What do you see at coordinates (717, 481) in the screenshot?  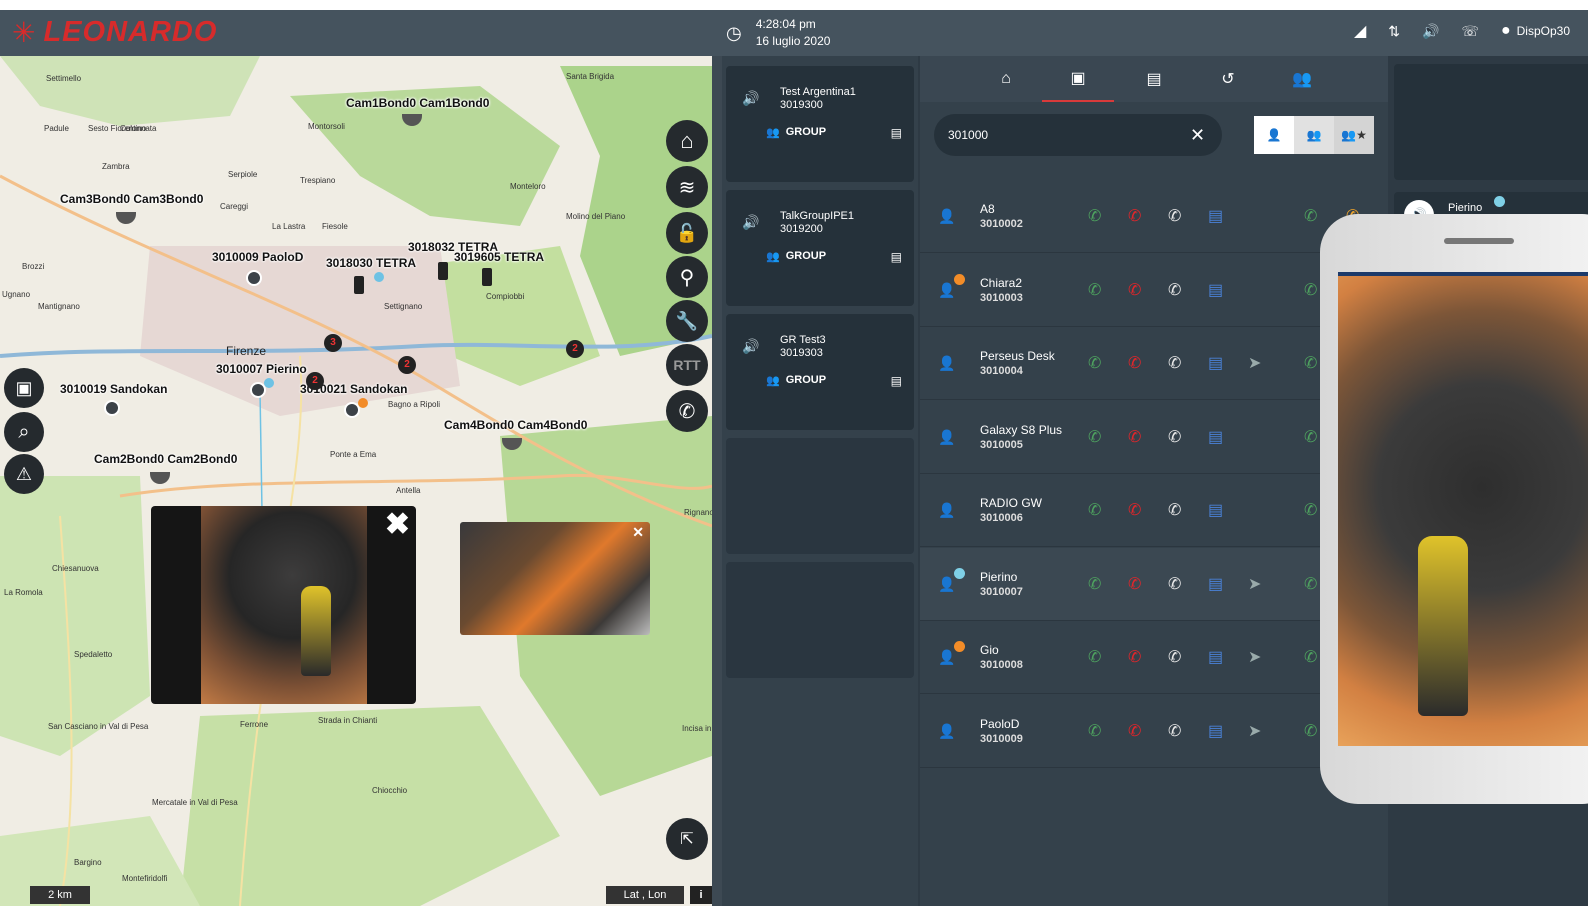 I see `panel-divider` at bounding box center [717, 481].